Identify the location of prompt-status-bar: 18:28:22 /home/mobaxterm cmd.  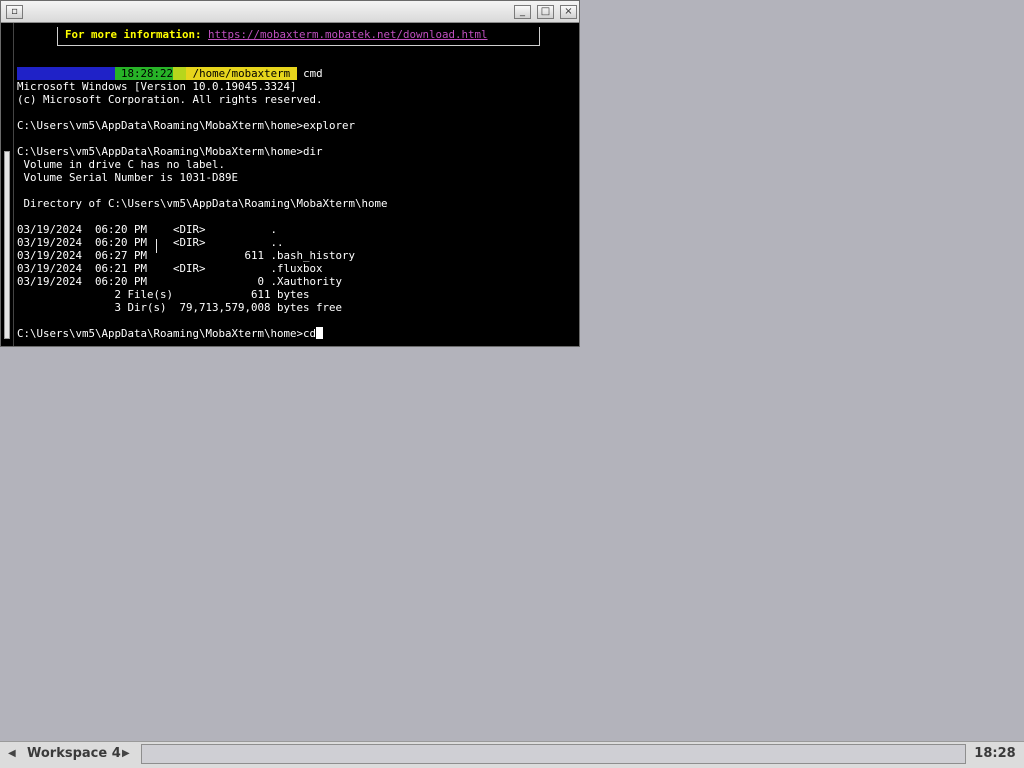
(170, 73).